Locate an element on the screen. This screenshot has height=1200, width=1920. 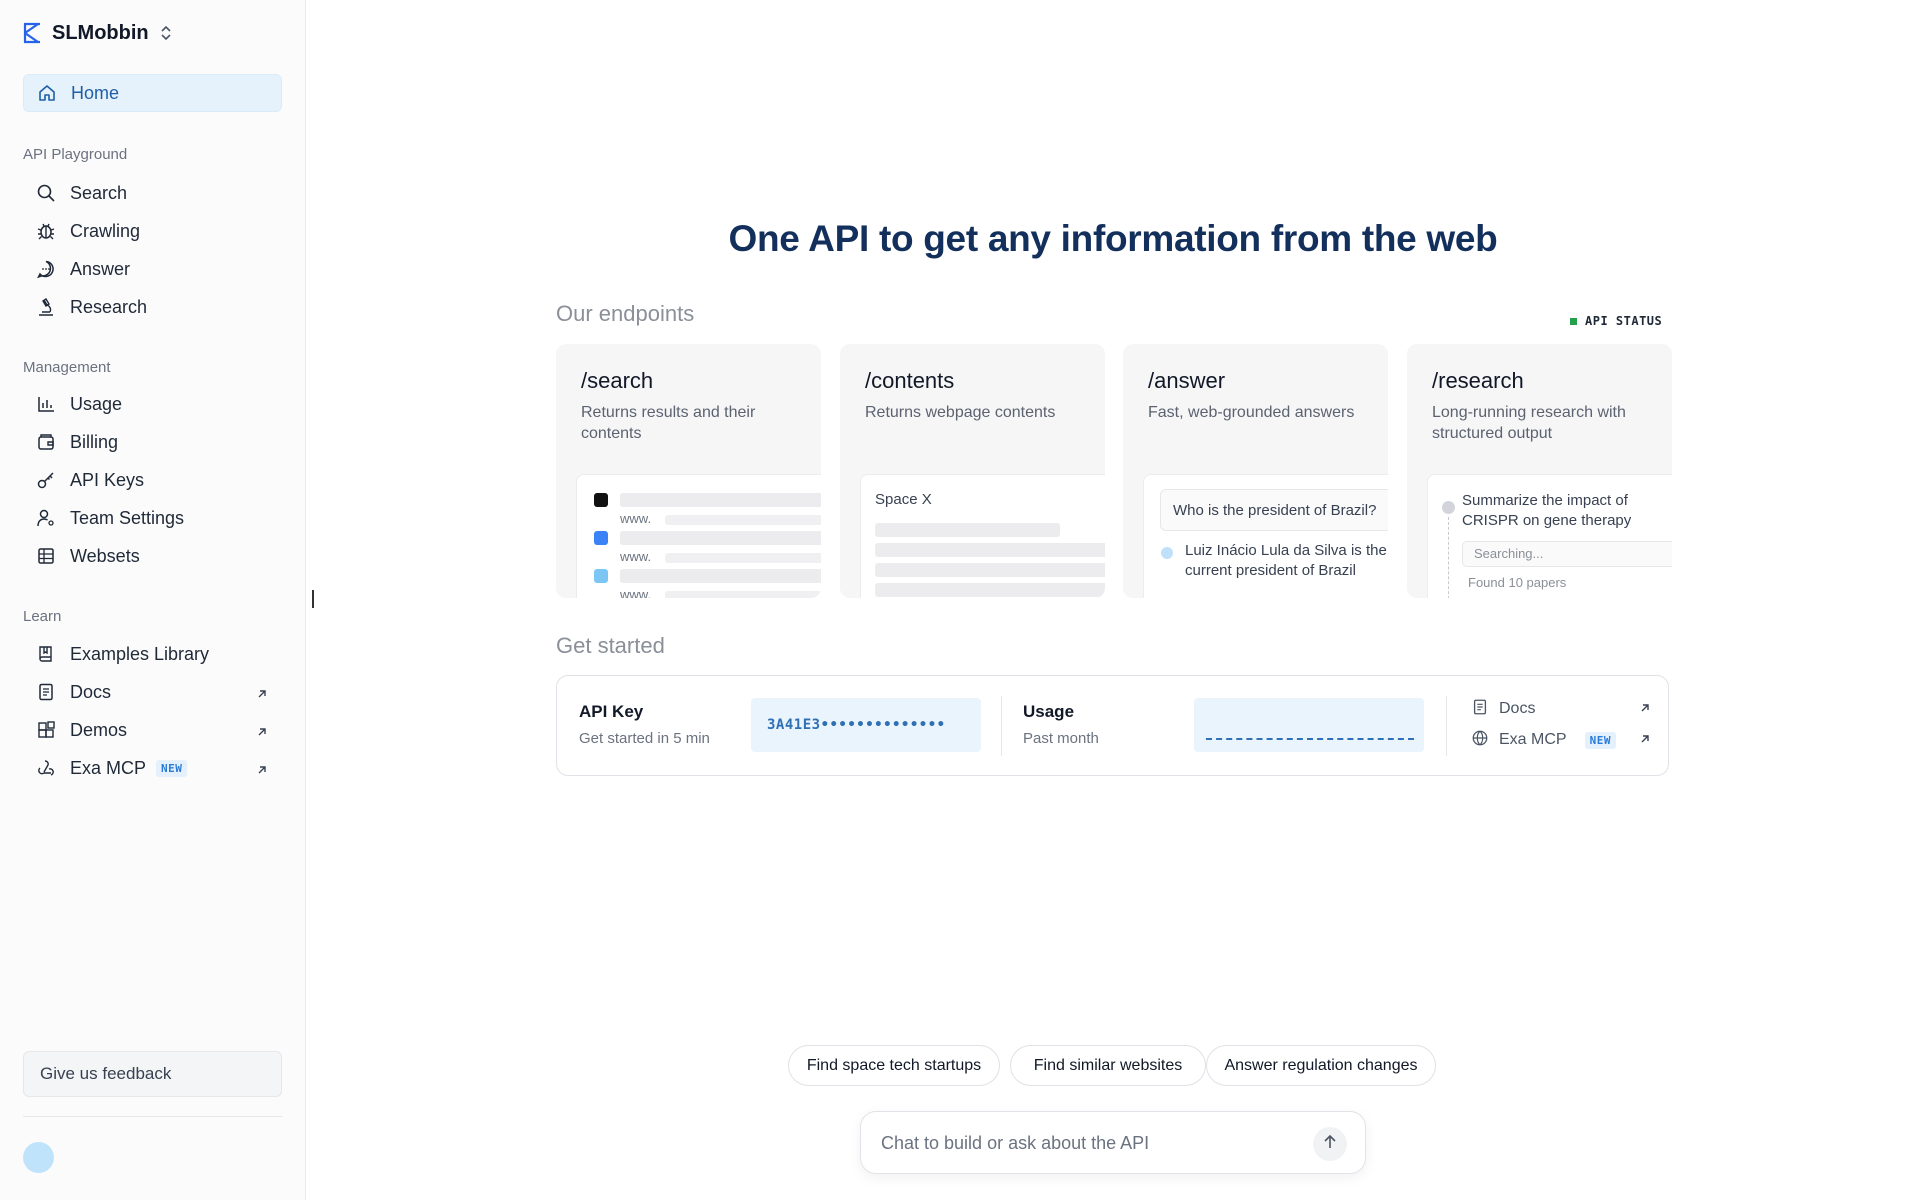
sidebar-divider is located at coordinates (152, 1116).